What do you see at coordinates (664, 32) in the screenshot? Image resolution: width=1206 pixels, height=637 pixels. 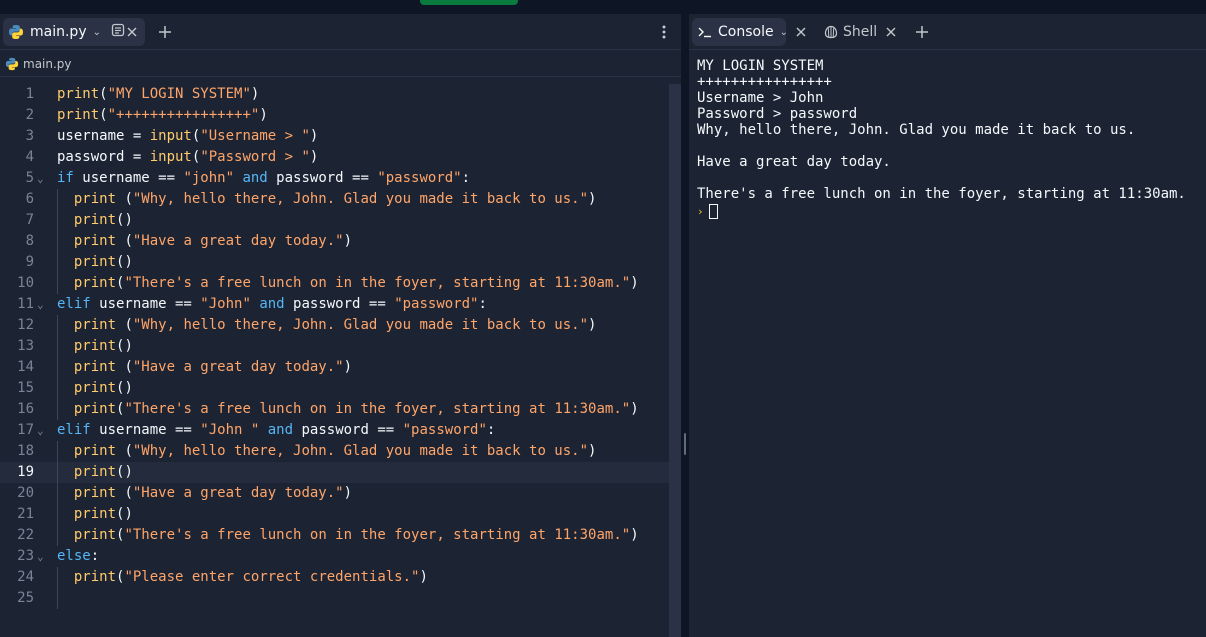 I see `more-options-icon` at bounding box center [664, 32].